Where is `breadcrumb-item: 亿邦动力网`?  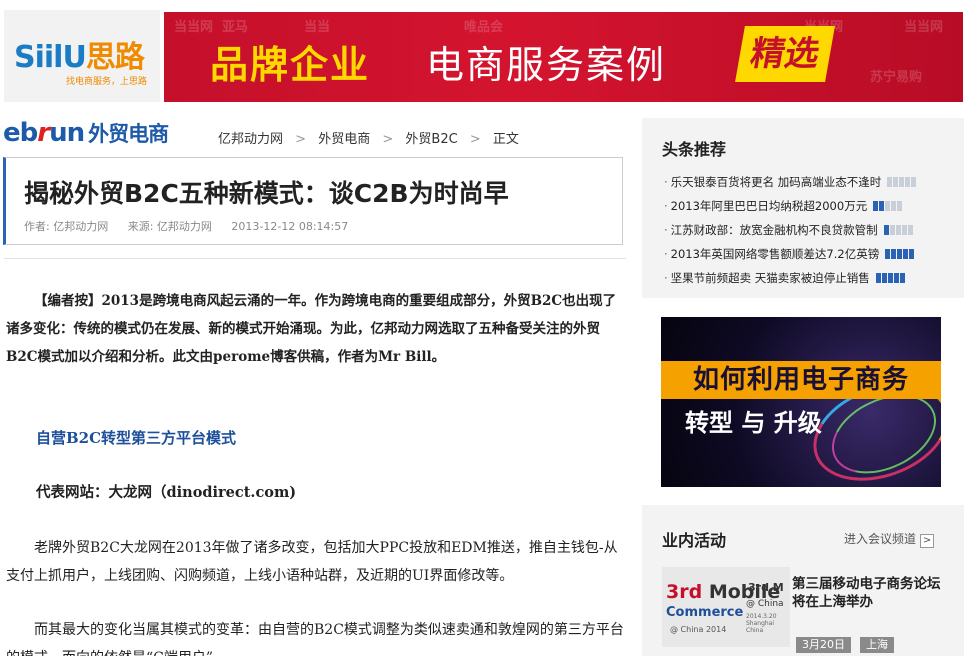
breadcrumb-item: 亿邦动力网 is located at coordinates (250, 139).